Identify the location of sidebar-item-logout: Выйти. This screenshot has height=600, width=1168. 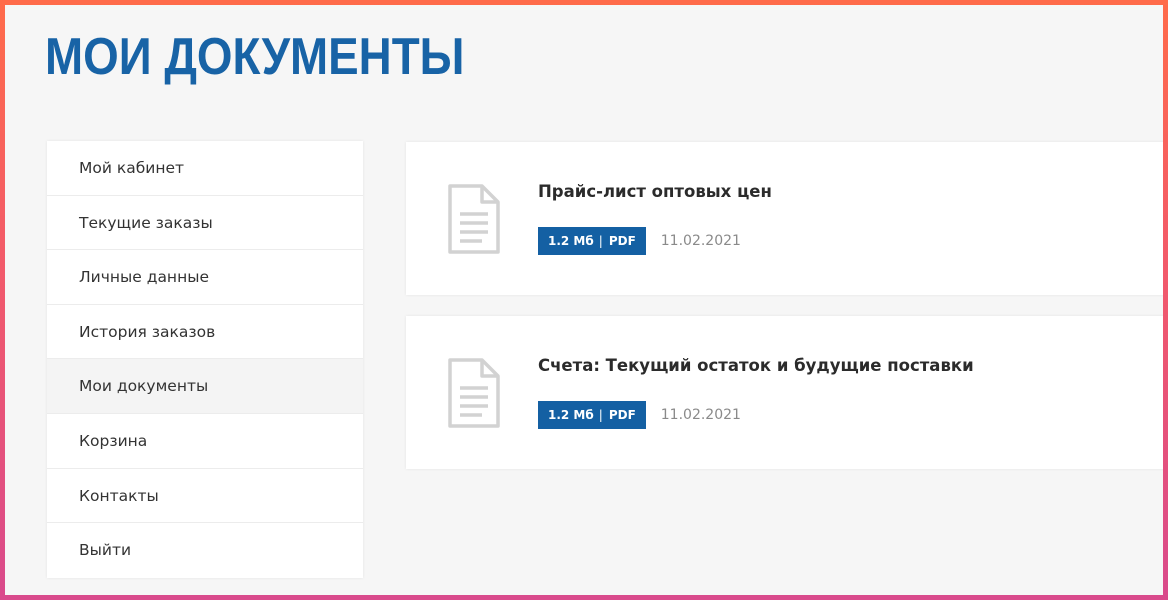
(205, 550).